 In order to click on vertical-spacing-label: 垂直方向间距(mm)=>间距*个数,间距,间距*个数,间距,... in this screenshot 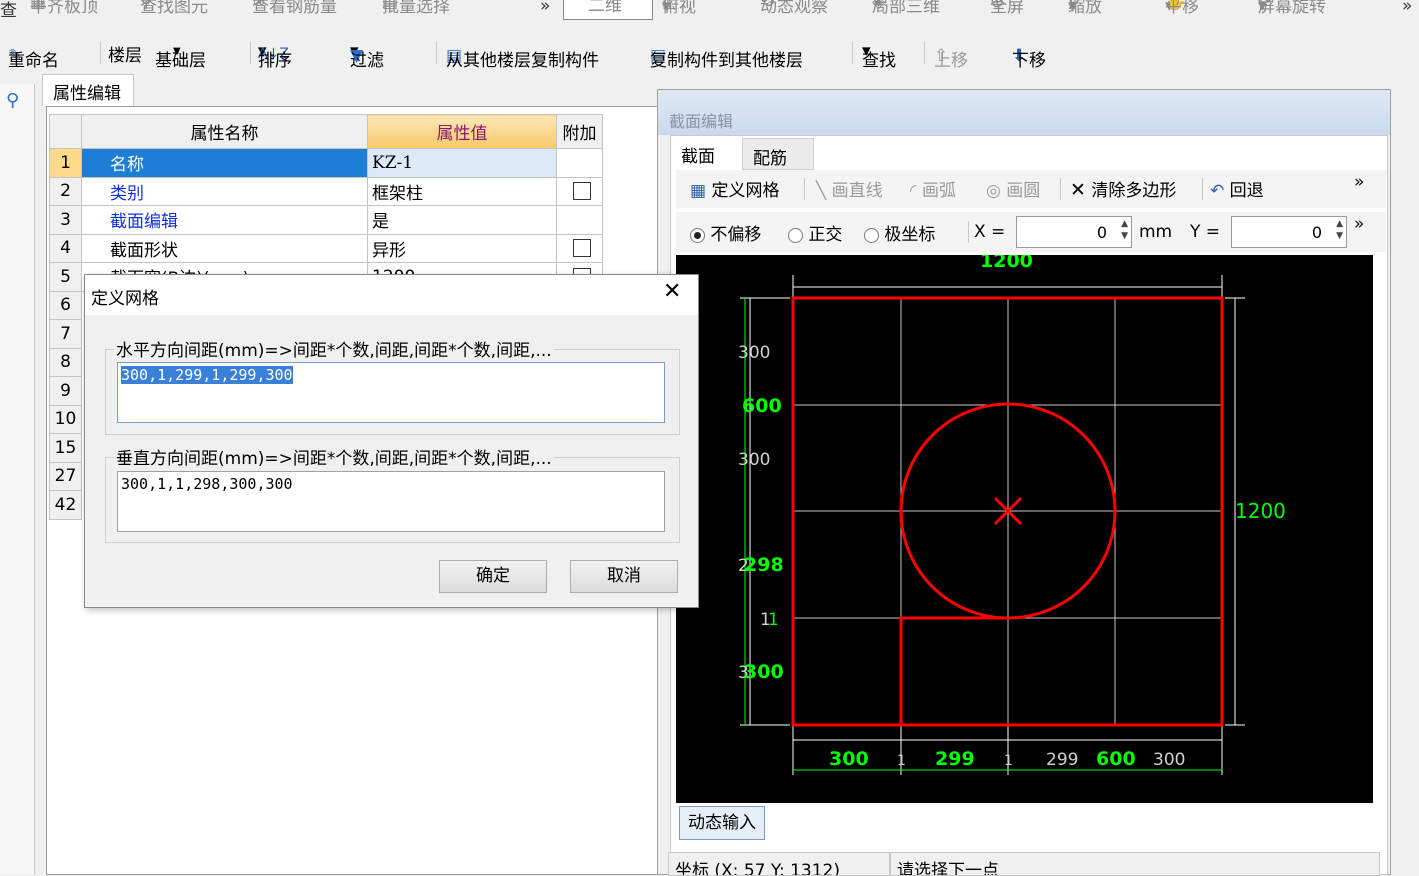, I will do `click(334, 456)`.